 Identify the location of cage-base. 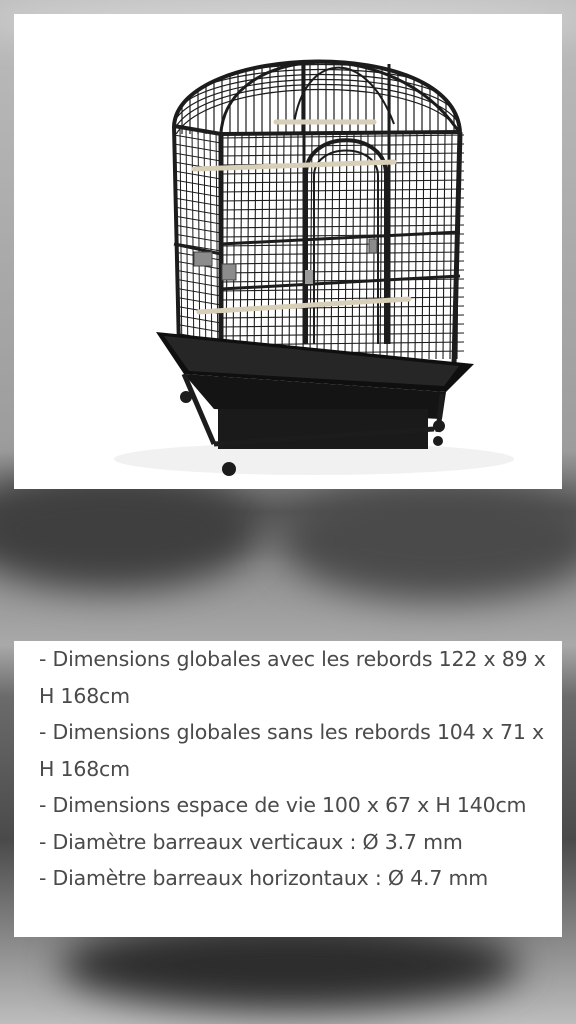
(315, 390).